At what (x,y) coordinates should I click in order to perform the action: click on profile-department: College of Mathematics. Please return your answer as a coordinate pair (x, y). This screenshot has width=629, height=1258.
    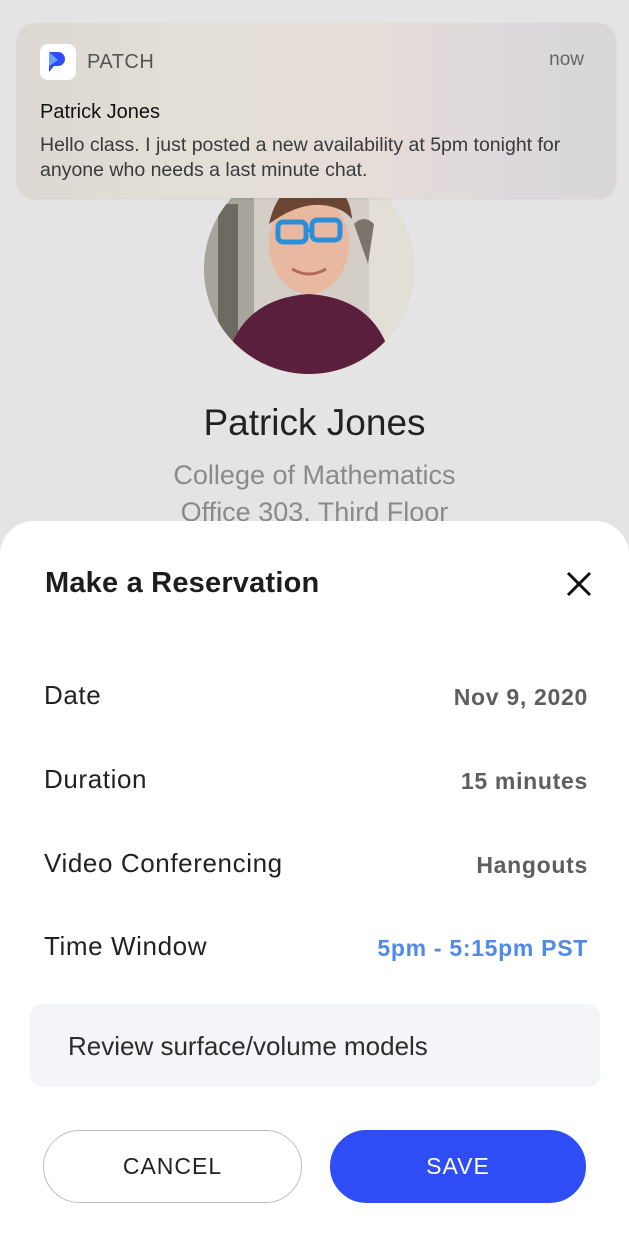
    Looking at the image, I should click on (314, 475).